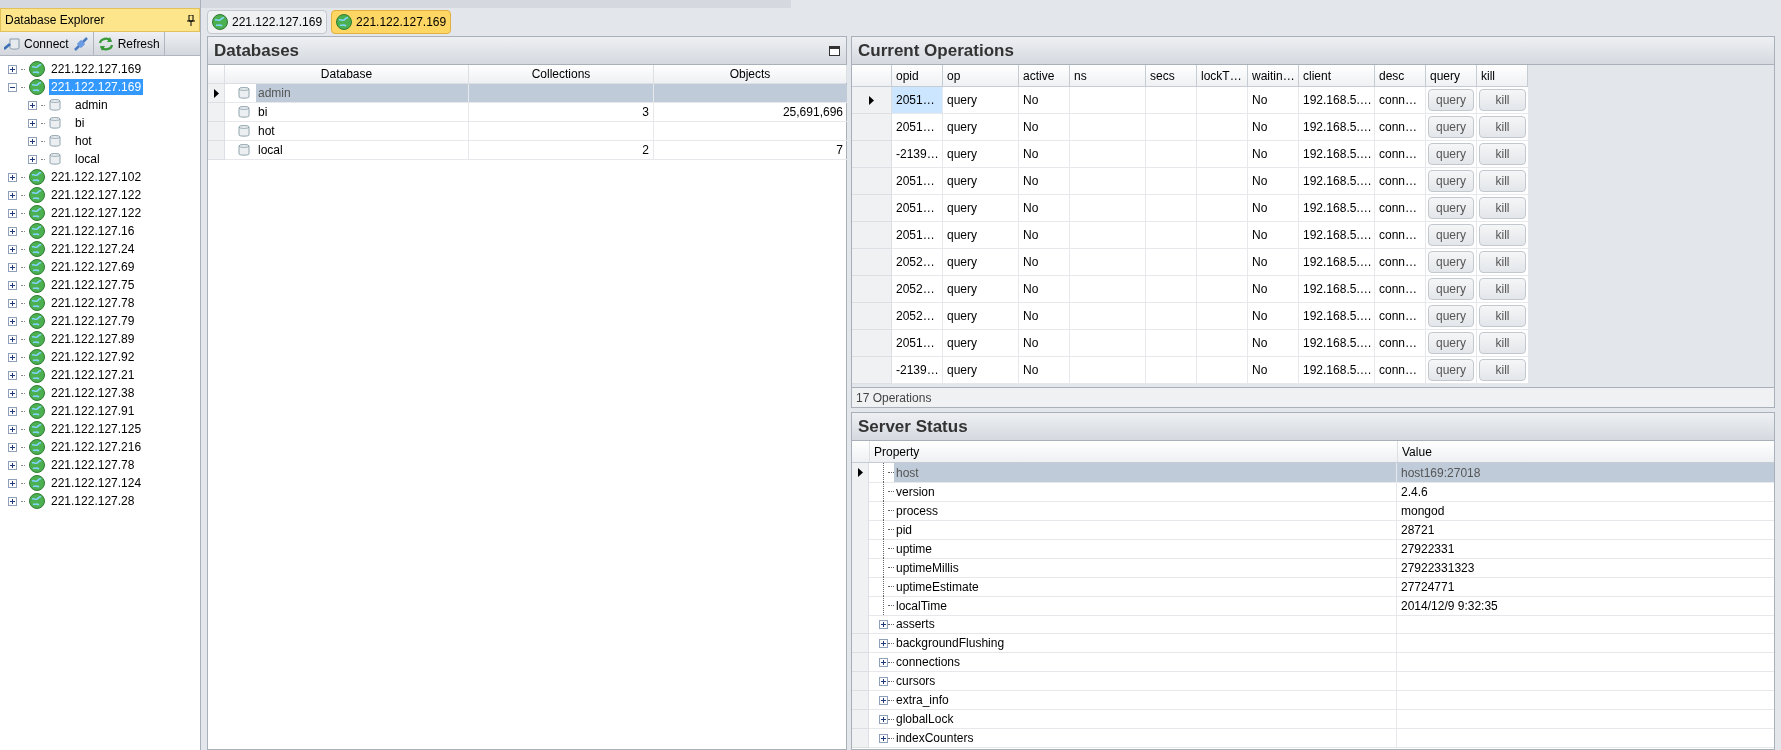 The image size is (1781, 750). I want to click on column-header: Property, so click(1133, 451).